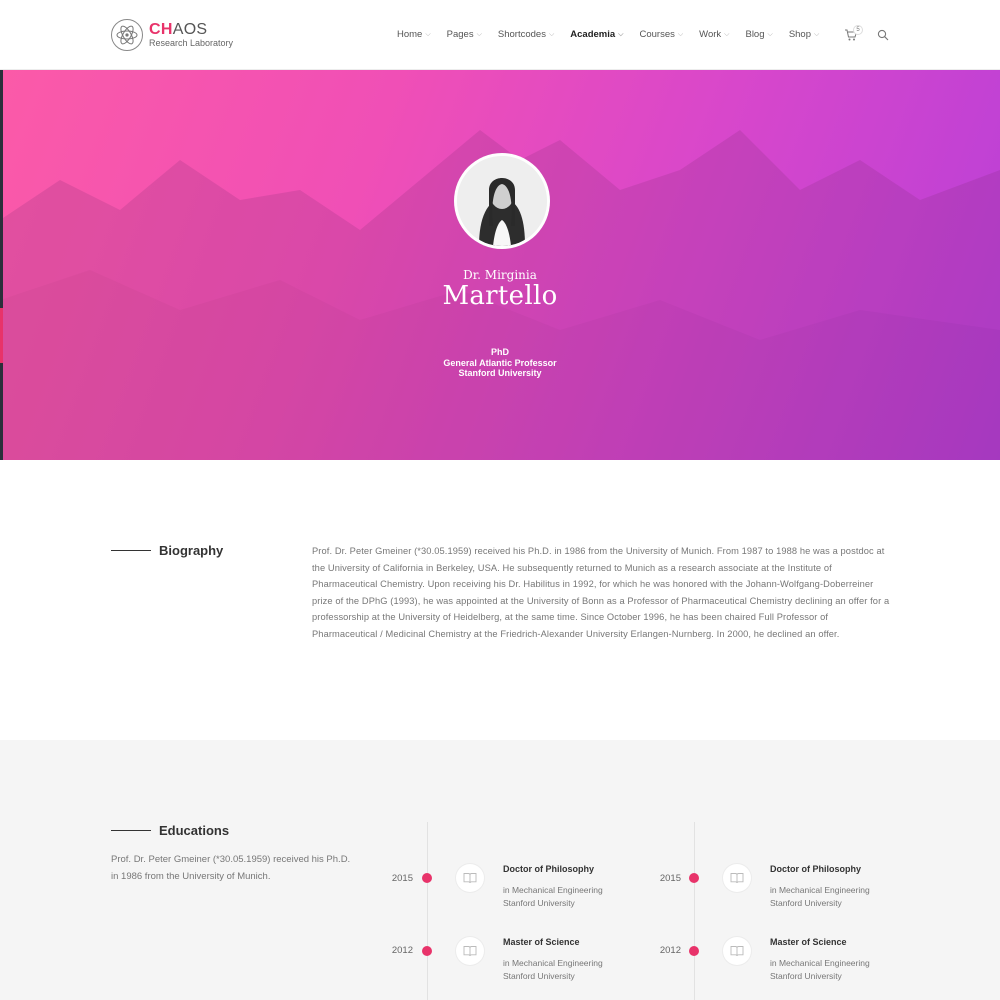  What do you see at coordinates (414, 34) in the screenshot?
I see `nav-item-home: Home ⌵` at bounding box center [414, 34].